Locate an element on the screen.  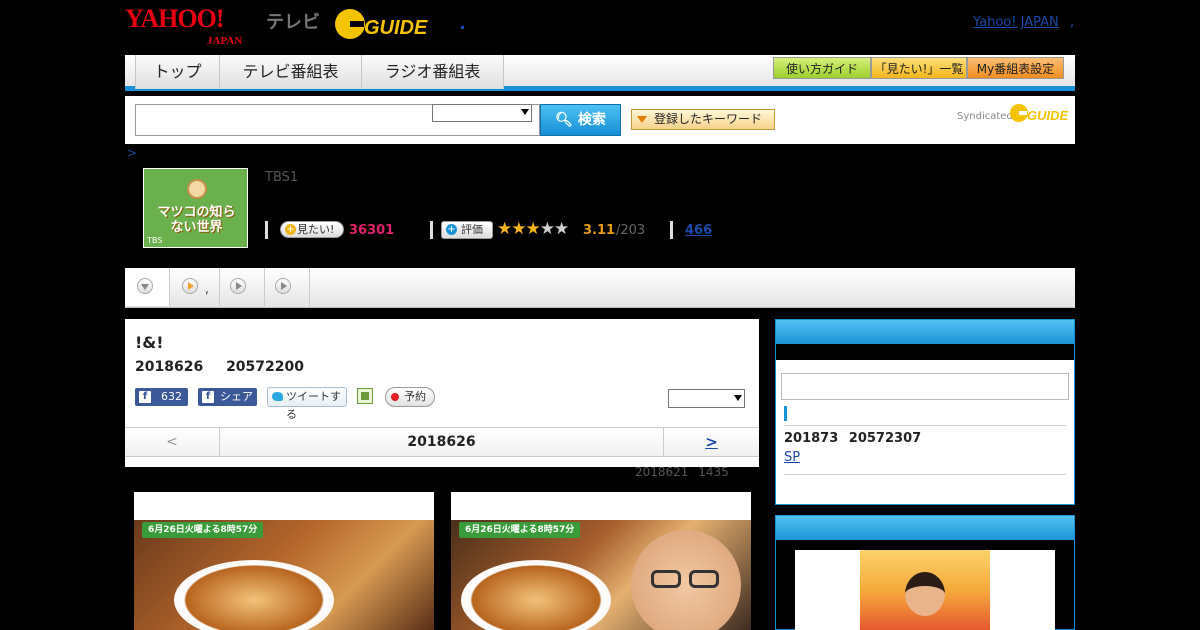
program-tabbar: , is located at coordinates (600, 288).